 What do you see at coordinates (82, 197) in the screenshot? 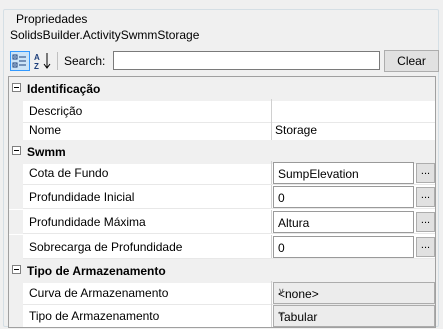
I see `property-name: Profundidade Inicial` at bounding box center [82, 197].